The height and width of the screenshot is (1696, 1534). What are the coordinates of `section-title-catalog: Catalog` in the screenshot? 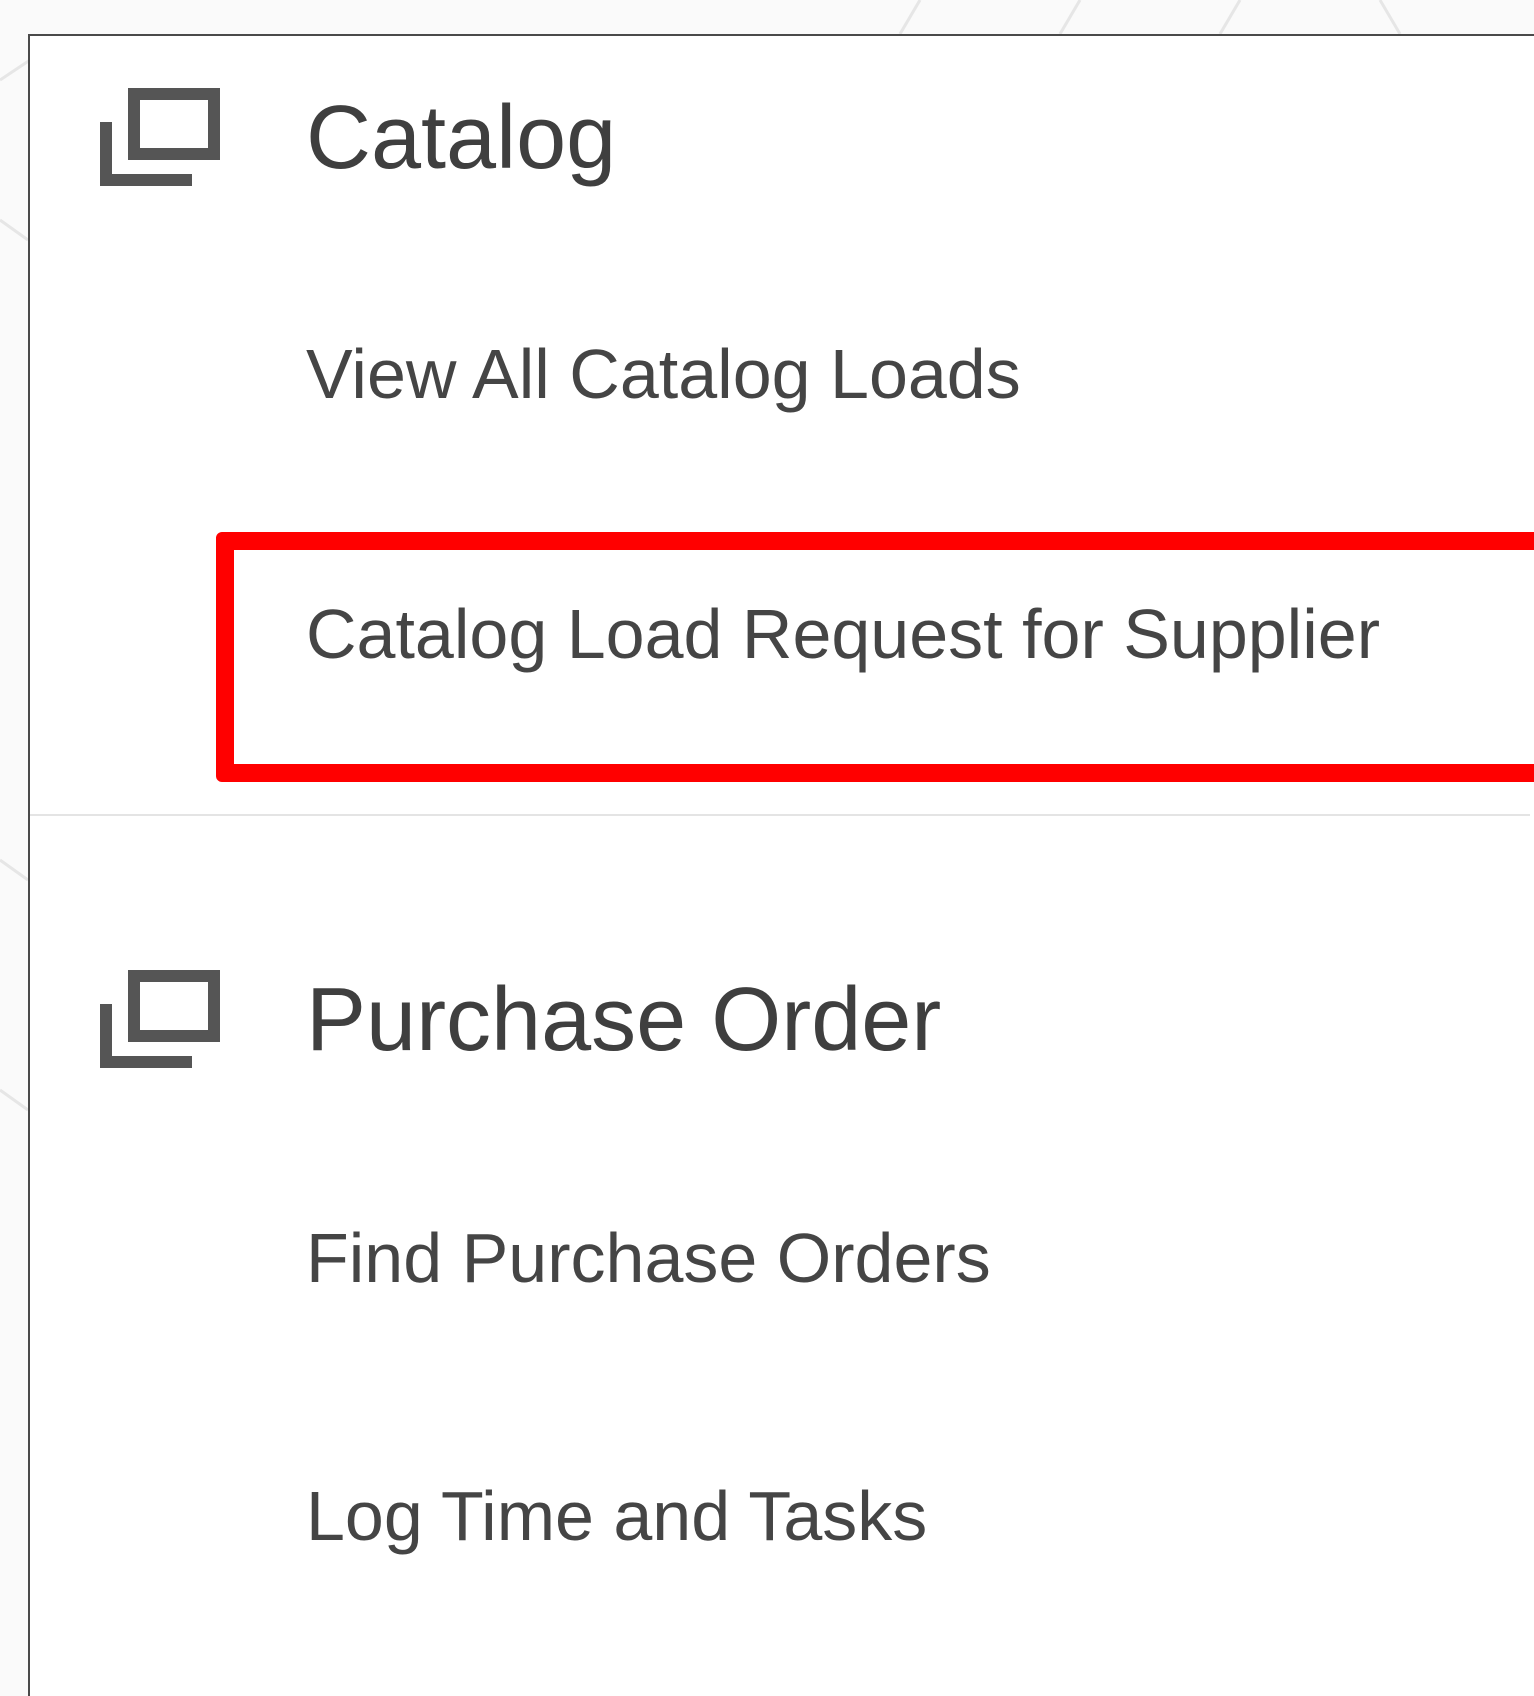 It's located at (461, 138).